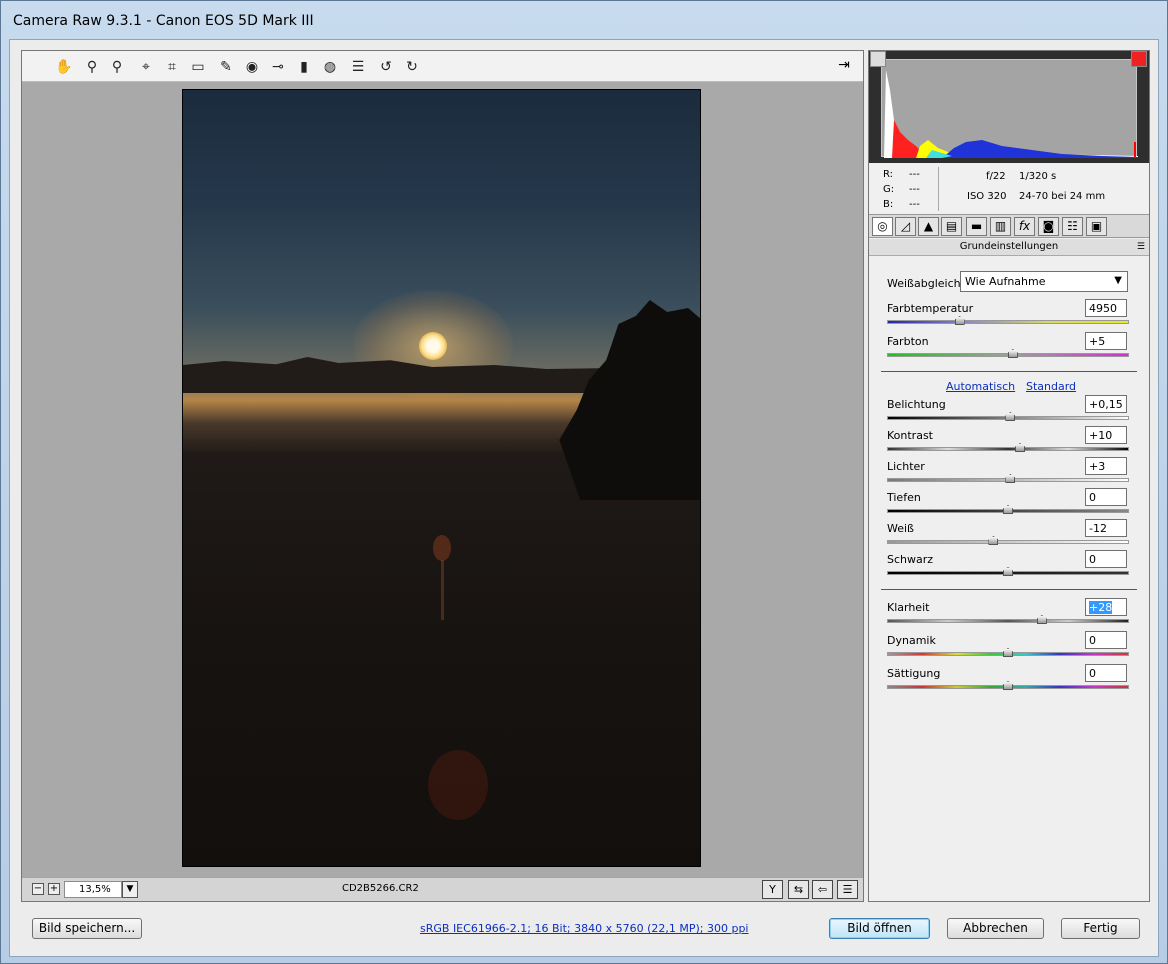 This screenshot has width=1168, height=964. I want to click on histogram-blue, so click(1040, 149).